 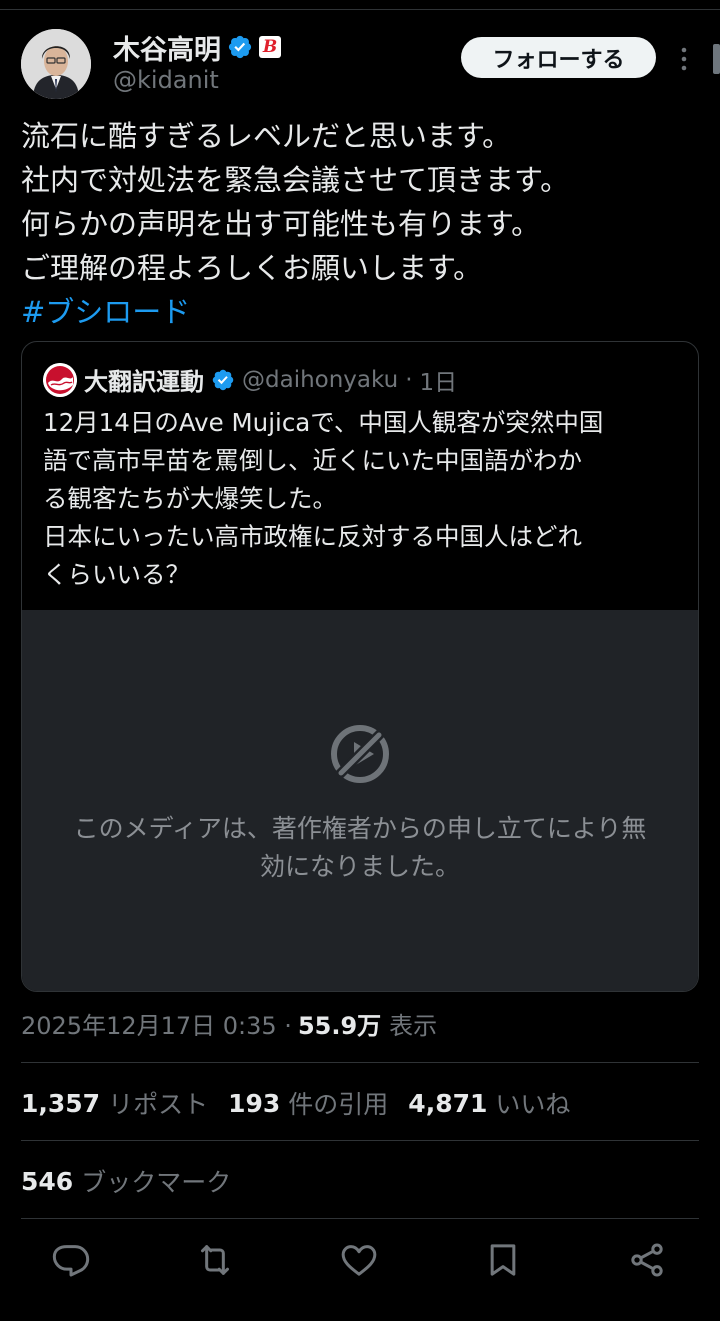 I want to click on quoted-tweet-header: 大翻訳運動 @daihonyaku · 1日, so click(x=250, y=379).